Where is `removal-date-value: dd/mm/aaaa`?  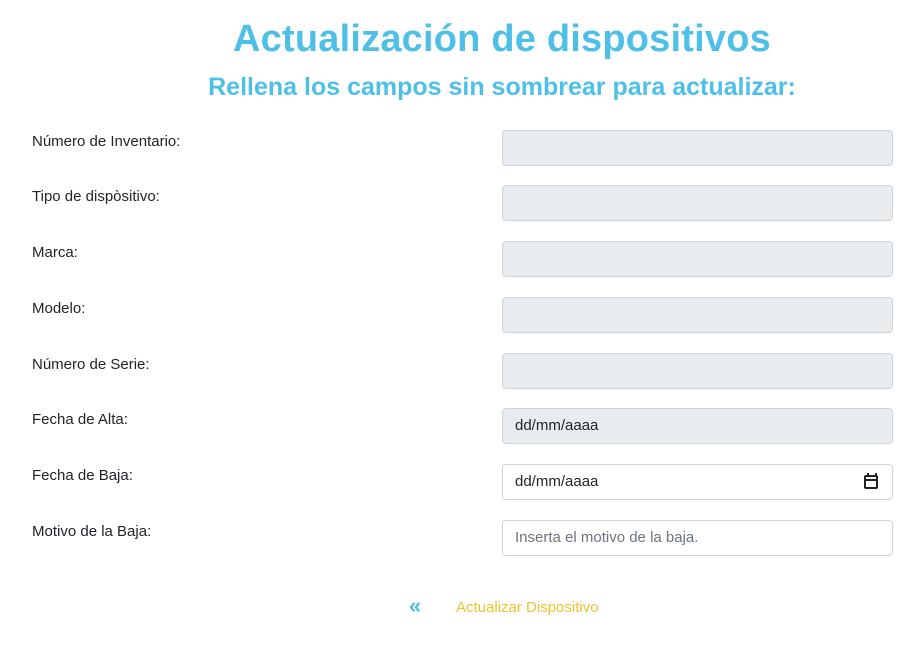
removal-date-value: dd/mm/aaaa is located at coordinates (557, 481).